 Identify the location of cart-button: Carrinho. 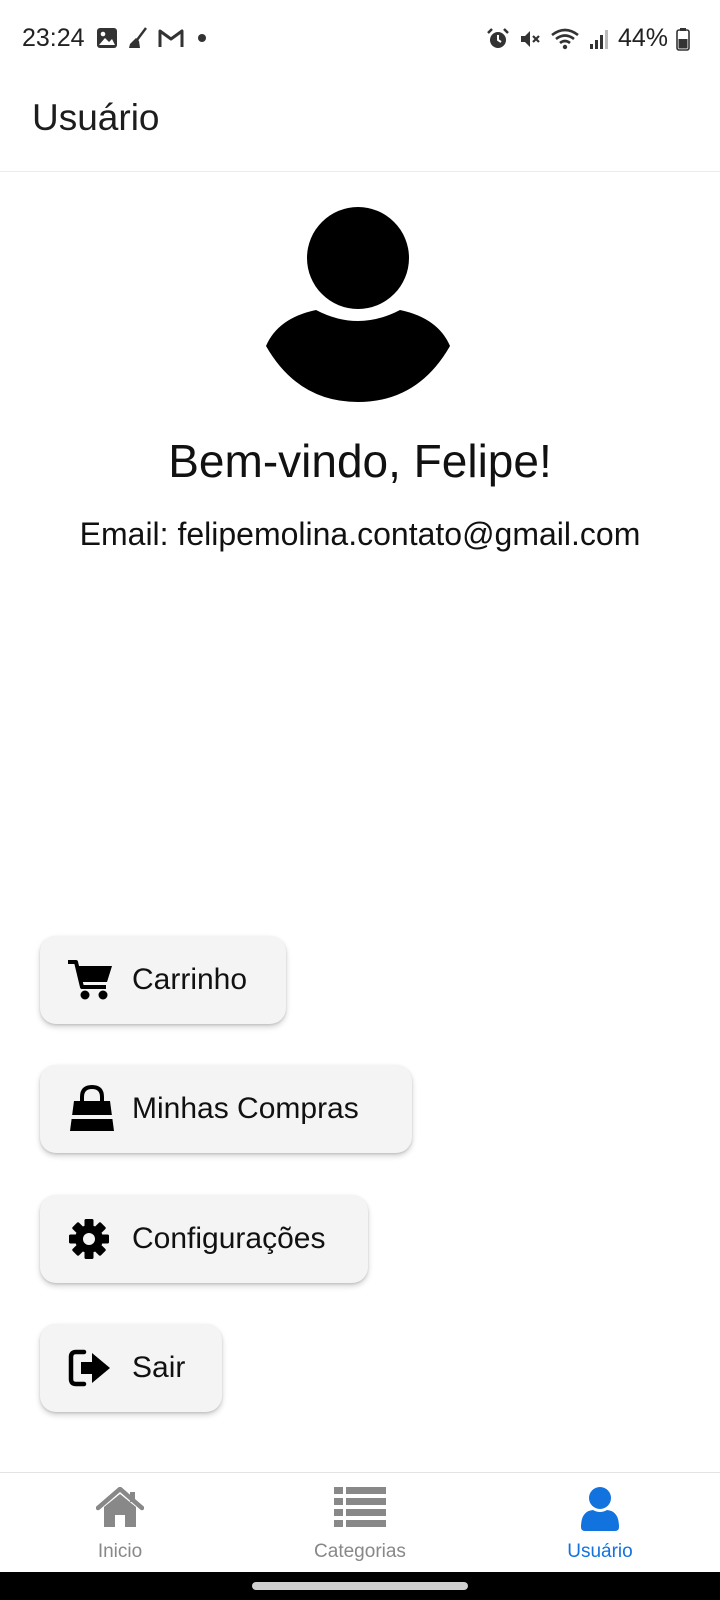
(163, 980).